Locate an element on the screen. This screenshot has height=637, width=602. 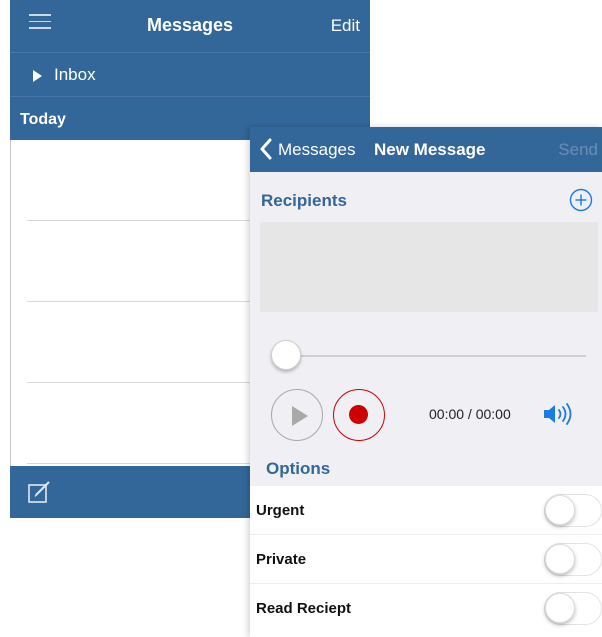
back-button: Messages is located at coordinates (316, 150).